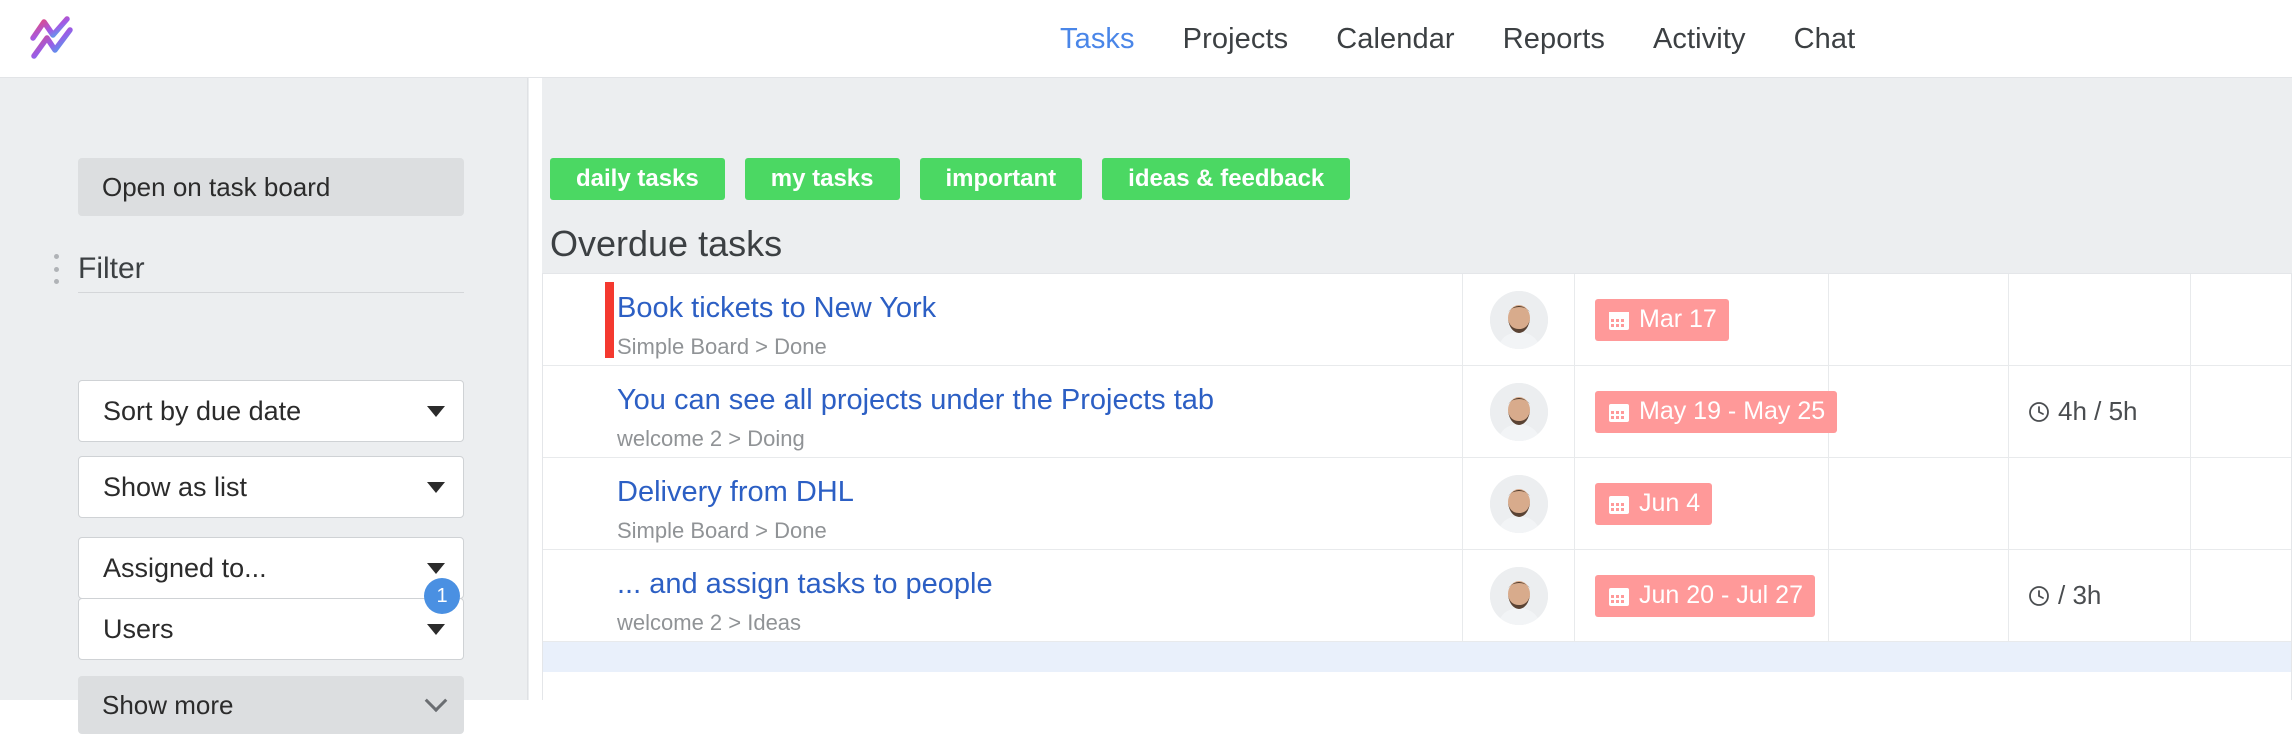 This screenshot has width=2292, height=734. What do you see at coordinates (56, 269) in the screenshot?
I see `drag-handle-icon` at bounding box center [56, 269].